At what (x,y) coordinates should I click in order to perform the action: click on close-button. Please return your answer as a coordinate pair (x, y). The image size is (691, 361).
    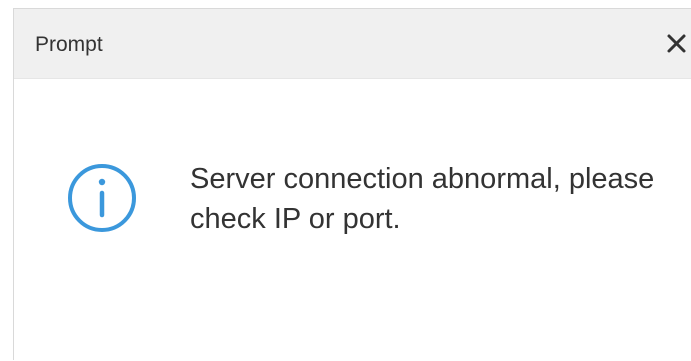
    Looking at the image, I should click on (677, 43).